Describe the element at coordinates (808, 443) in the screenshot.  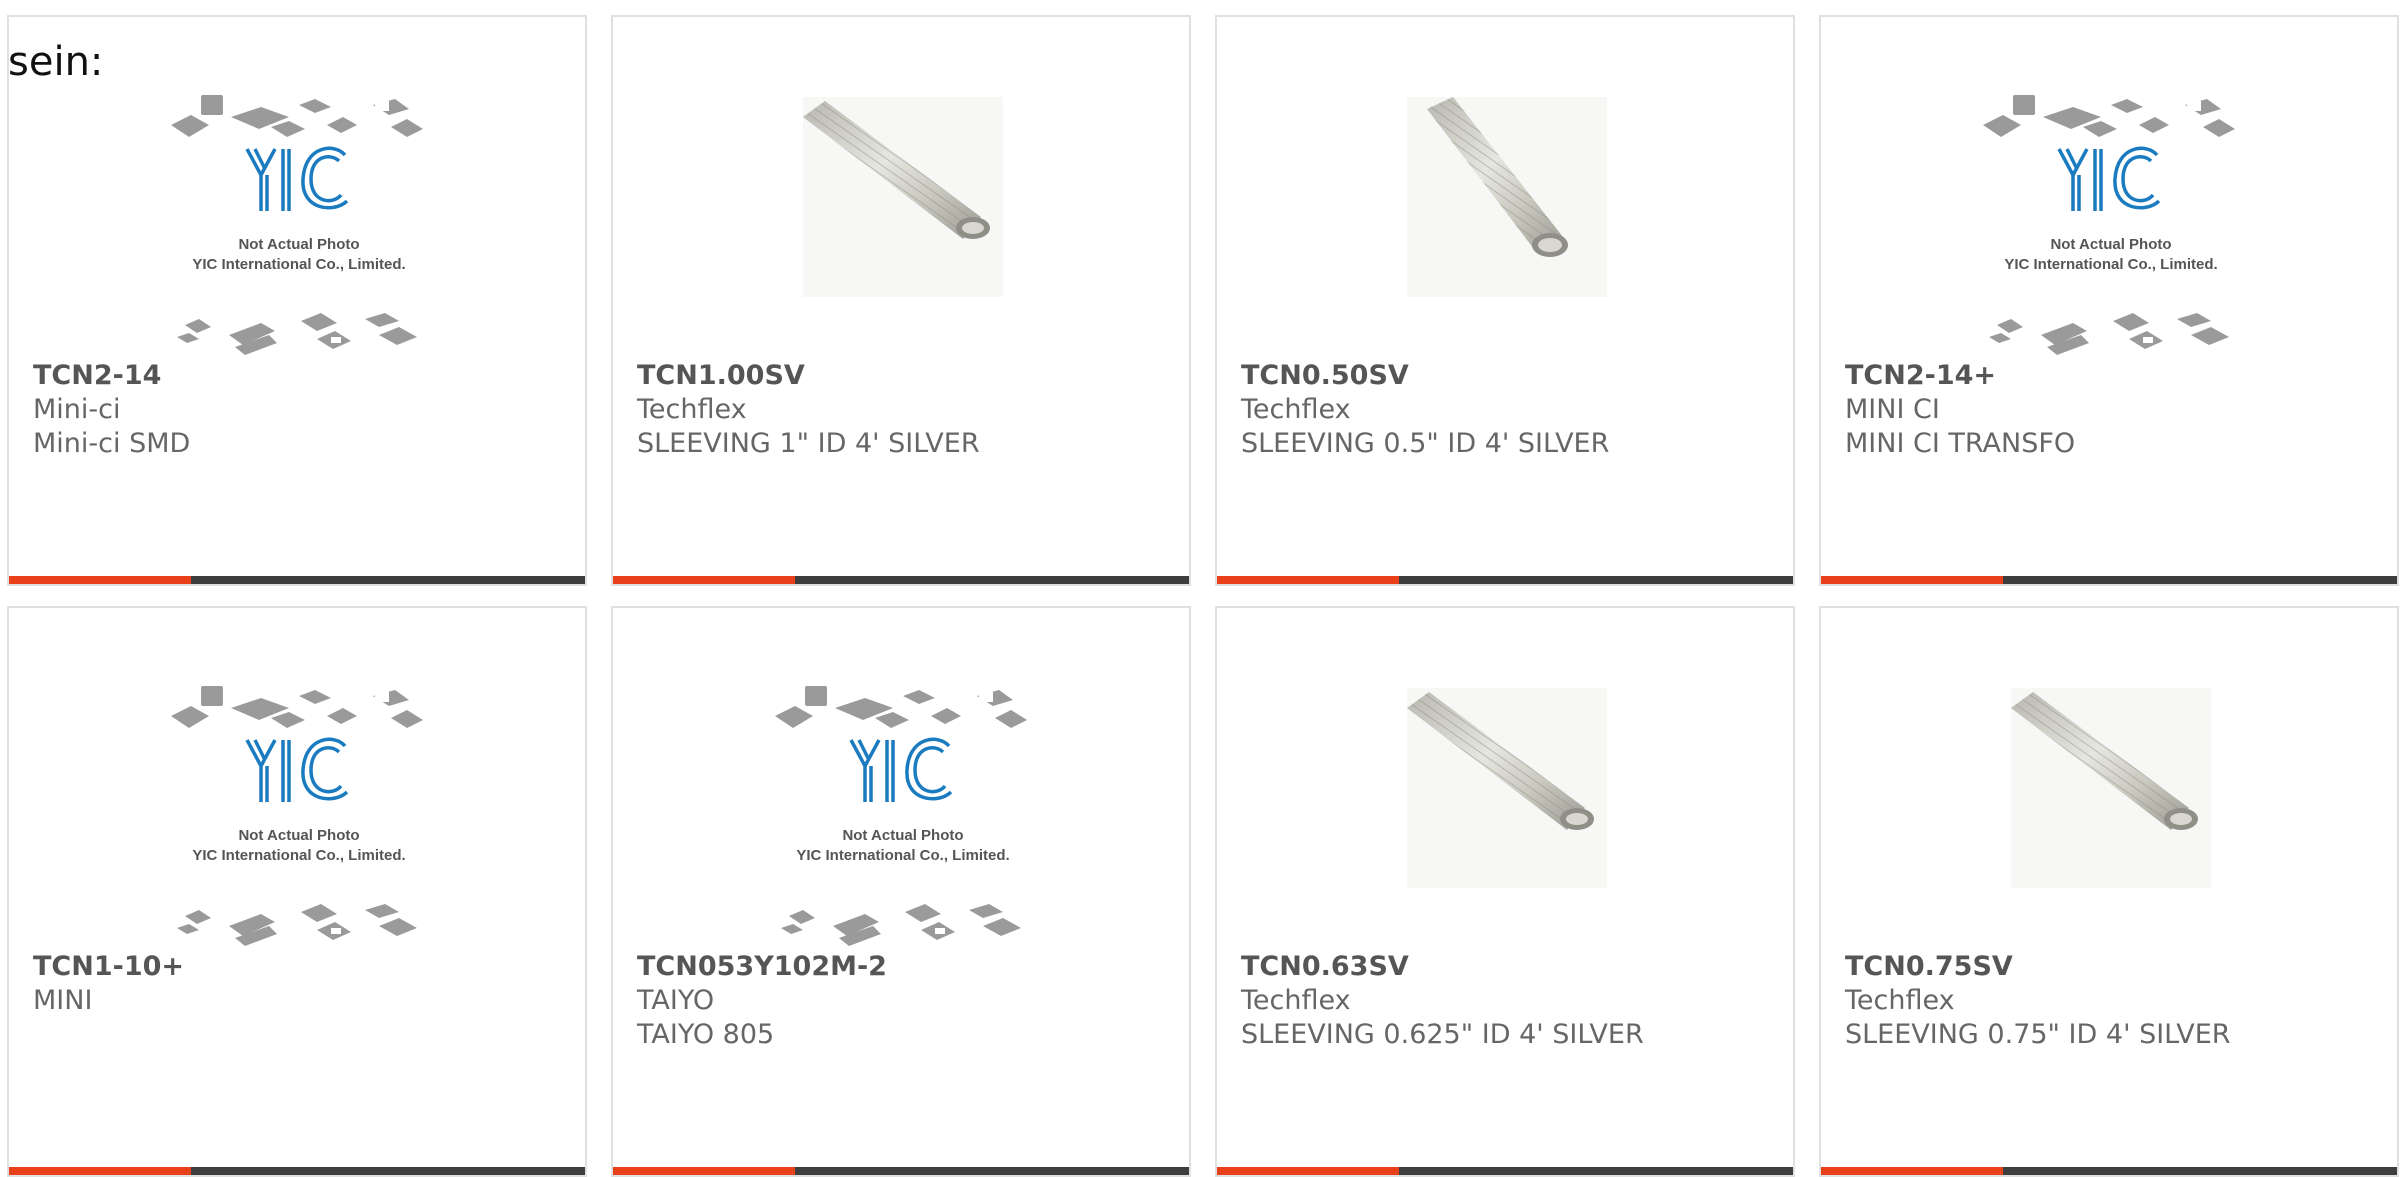
I see `description: SLEEVING 1" ID 4' SILVER` at that location.